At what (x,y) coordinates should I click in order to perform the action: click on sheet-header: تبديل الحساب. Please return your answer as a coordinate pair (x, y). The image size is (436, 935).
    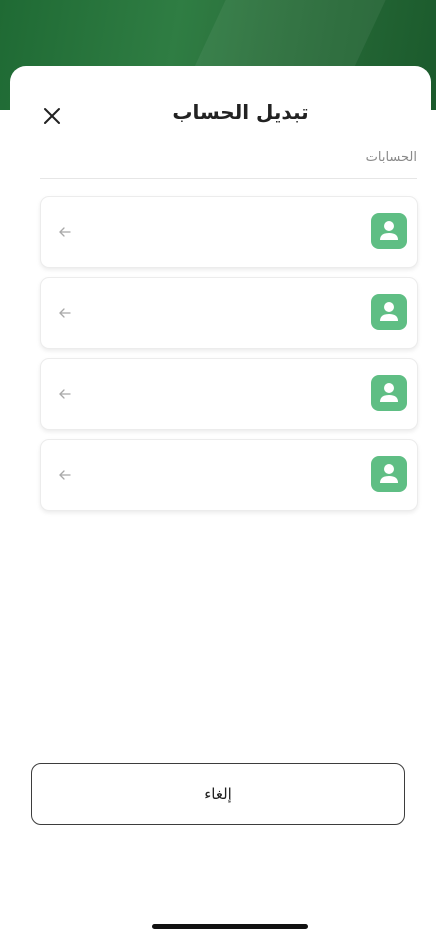
    Looking at the image, I should click on (220, 111).